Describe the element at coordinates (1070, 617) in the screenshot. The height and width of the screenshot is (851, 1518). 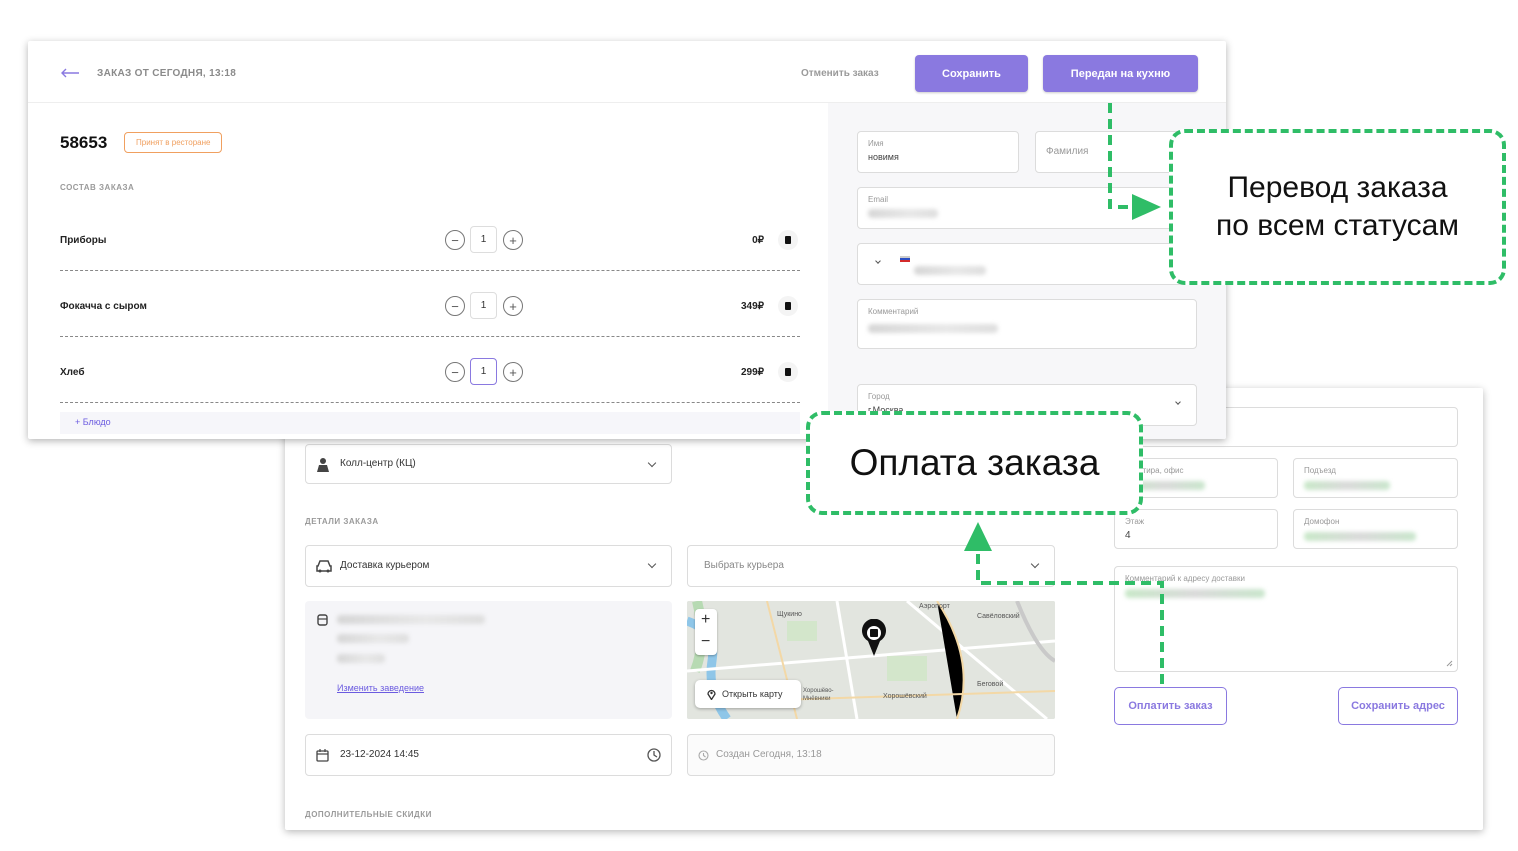
I see `payment-arrow-line` at that location.